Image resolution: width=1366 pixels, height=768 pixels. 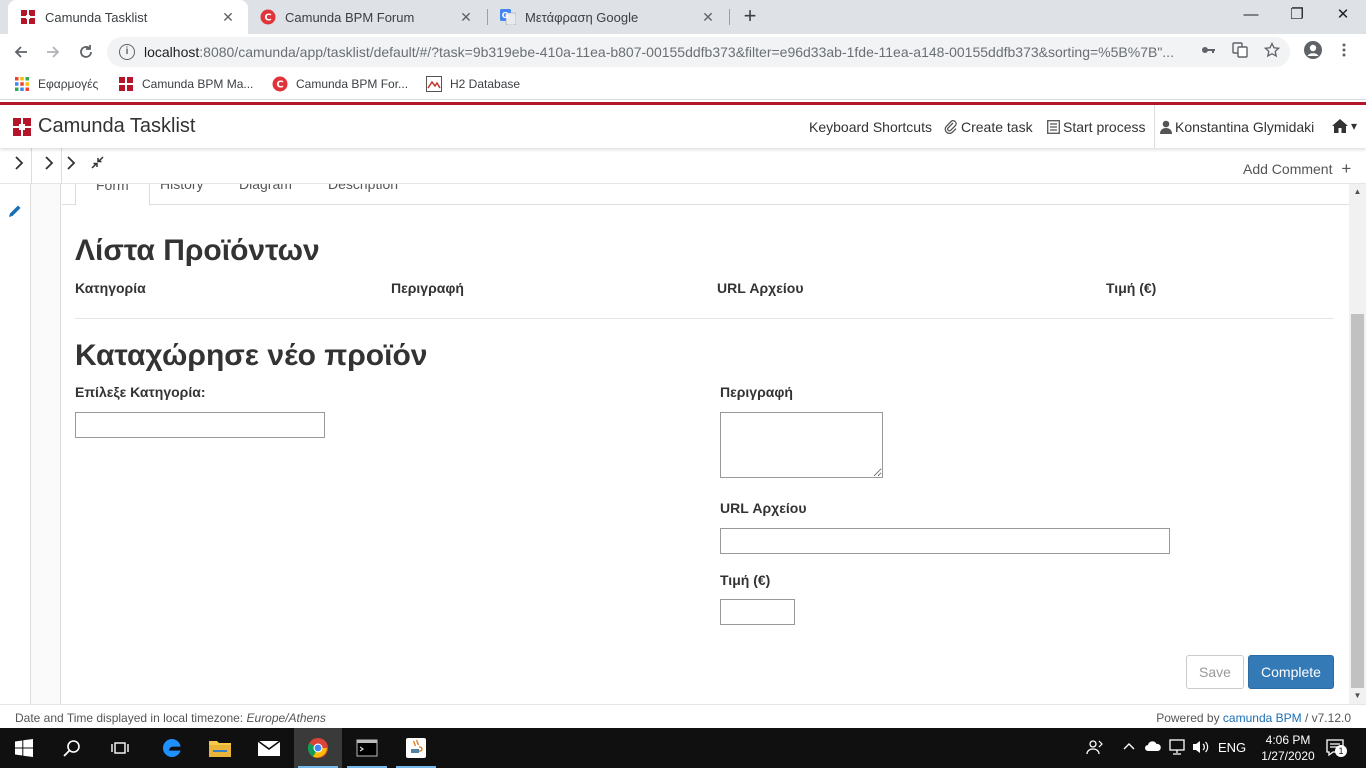 I want to click on speaker-glyph, so click(x=1201, y=747).